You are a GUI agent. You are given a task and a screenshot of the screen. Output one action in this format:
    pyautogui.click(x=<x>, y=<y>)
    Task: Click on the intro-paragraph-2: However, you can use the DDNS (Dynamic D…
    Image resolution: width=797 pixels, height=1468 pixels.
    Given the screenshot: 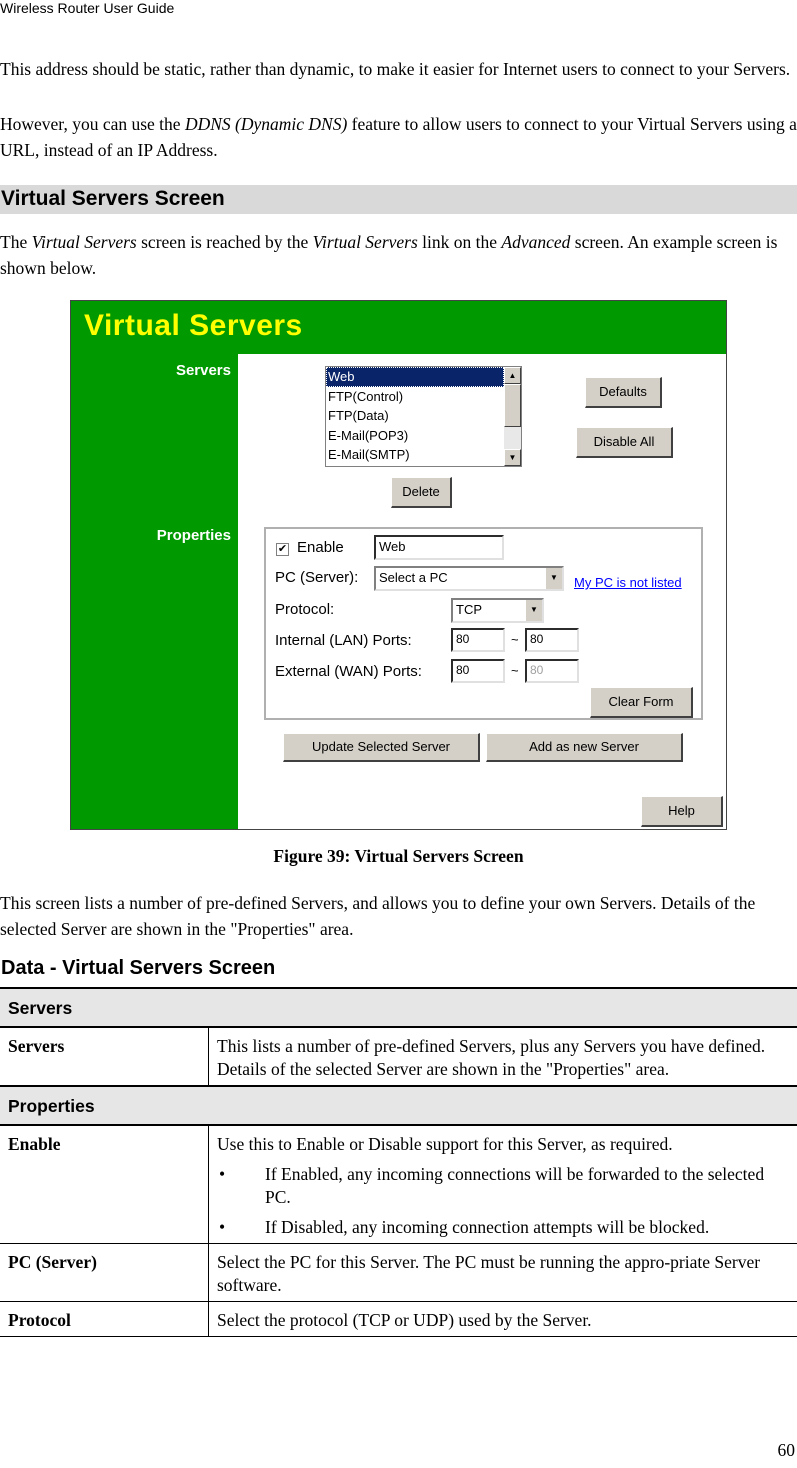 What is the action you would take?
    pyautogui.click(x=398, y=137)
    